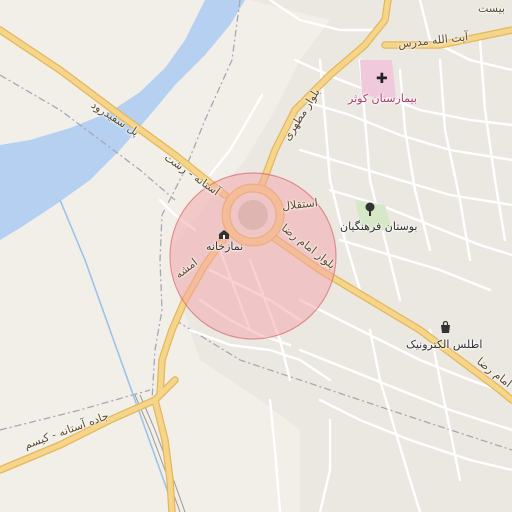 This screenshot has width=512, height=512. I want to click on label-poi-park: بوستان فرهنگیان, so click(378, 226).